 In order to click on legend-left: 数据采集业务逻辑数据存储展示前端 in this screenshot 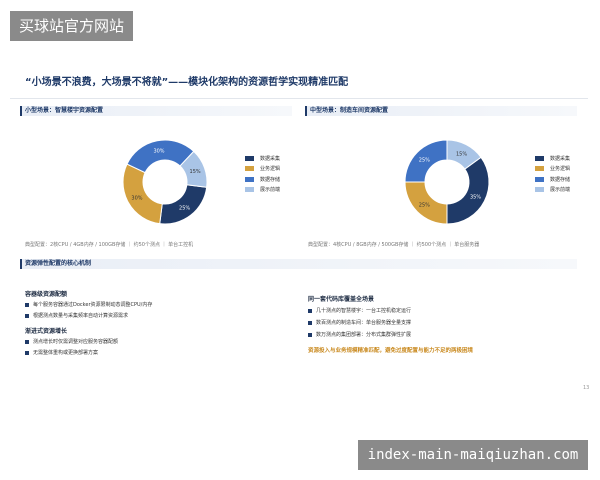, I will do `click(262, 174)`.